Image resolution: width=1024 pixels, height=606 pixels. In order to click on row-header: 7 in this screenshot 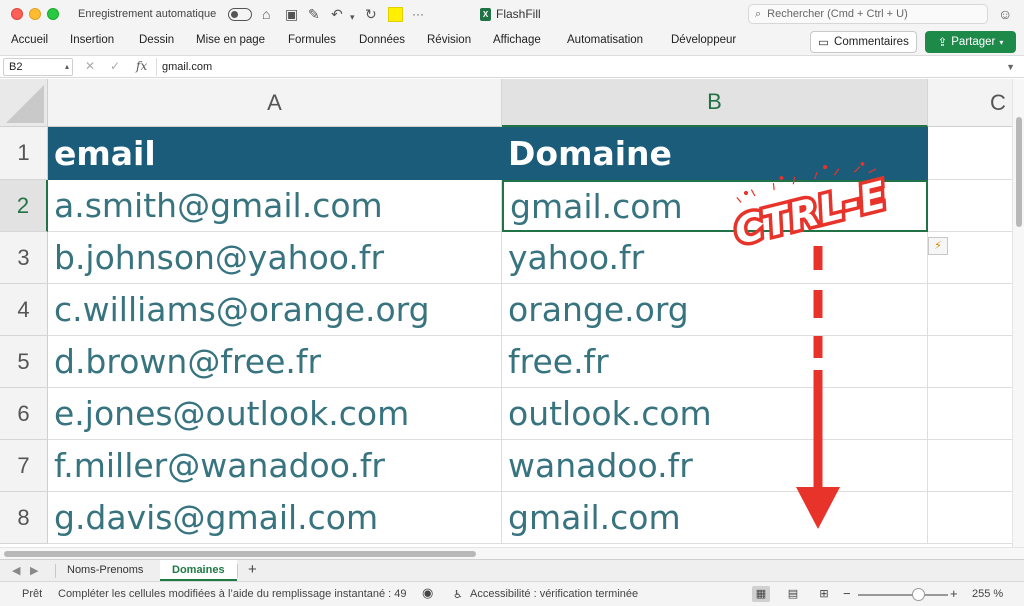, I will do `click(24, 466)`.